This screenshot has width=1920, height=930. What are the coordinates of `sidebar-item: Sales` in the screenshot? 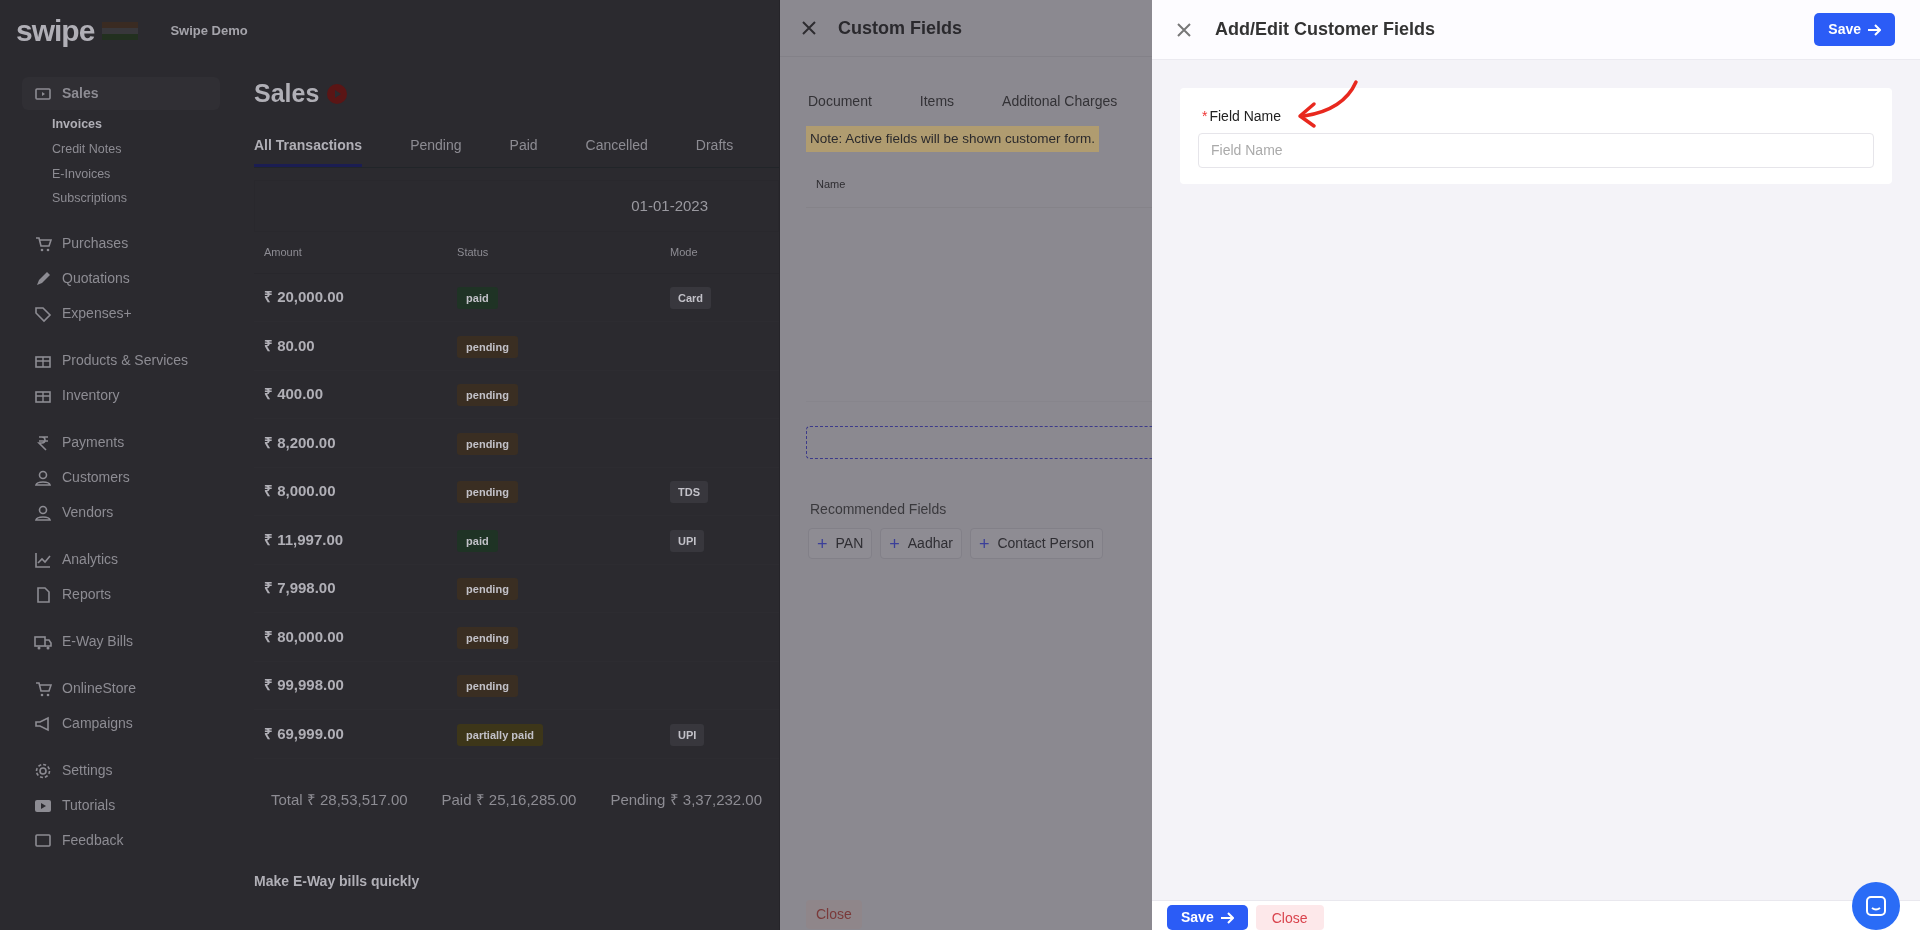 It's located at (121, 93).